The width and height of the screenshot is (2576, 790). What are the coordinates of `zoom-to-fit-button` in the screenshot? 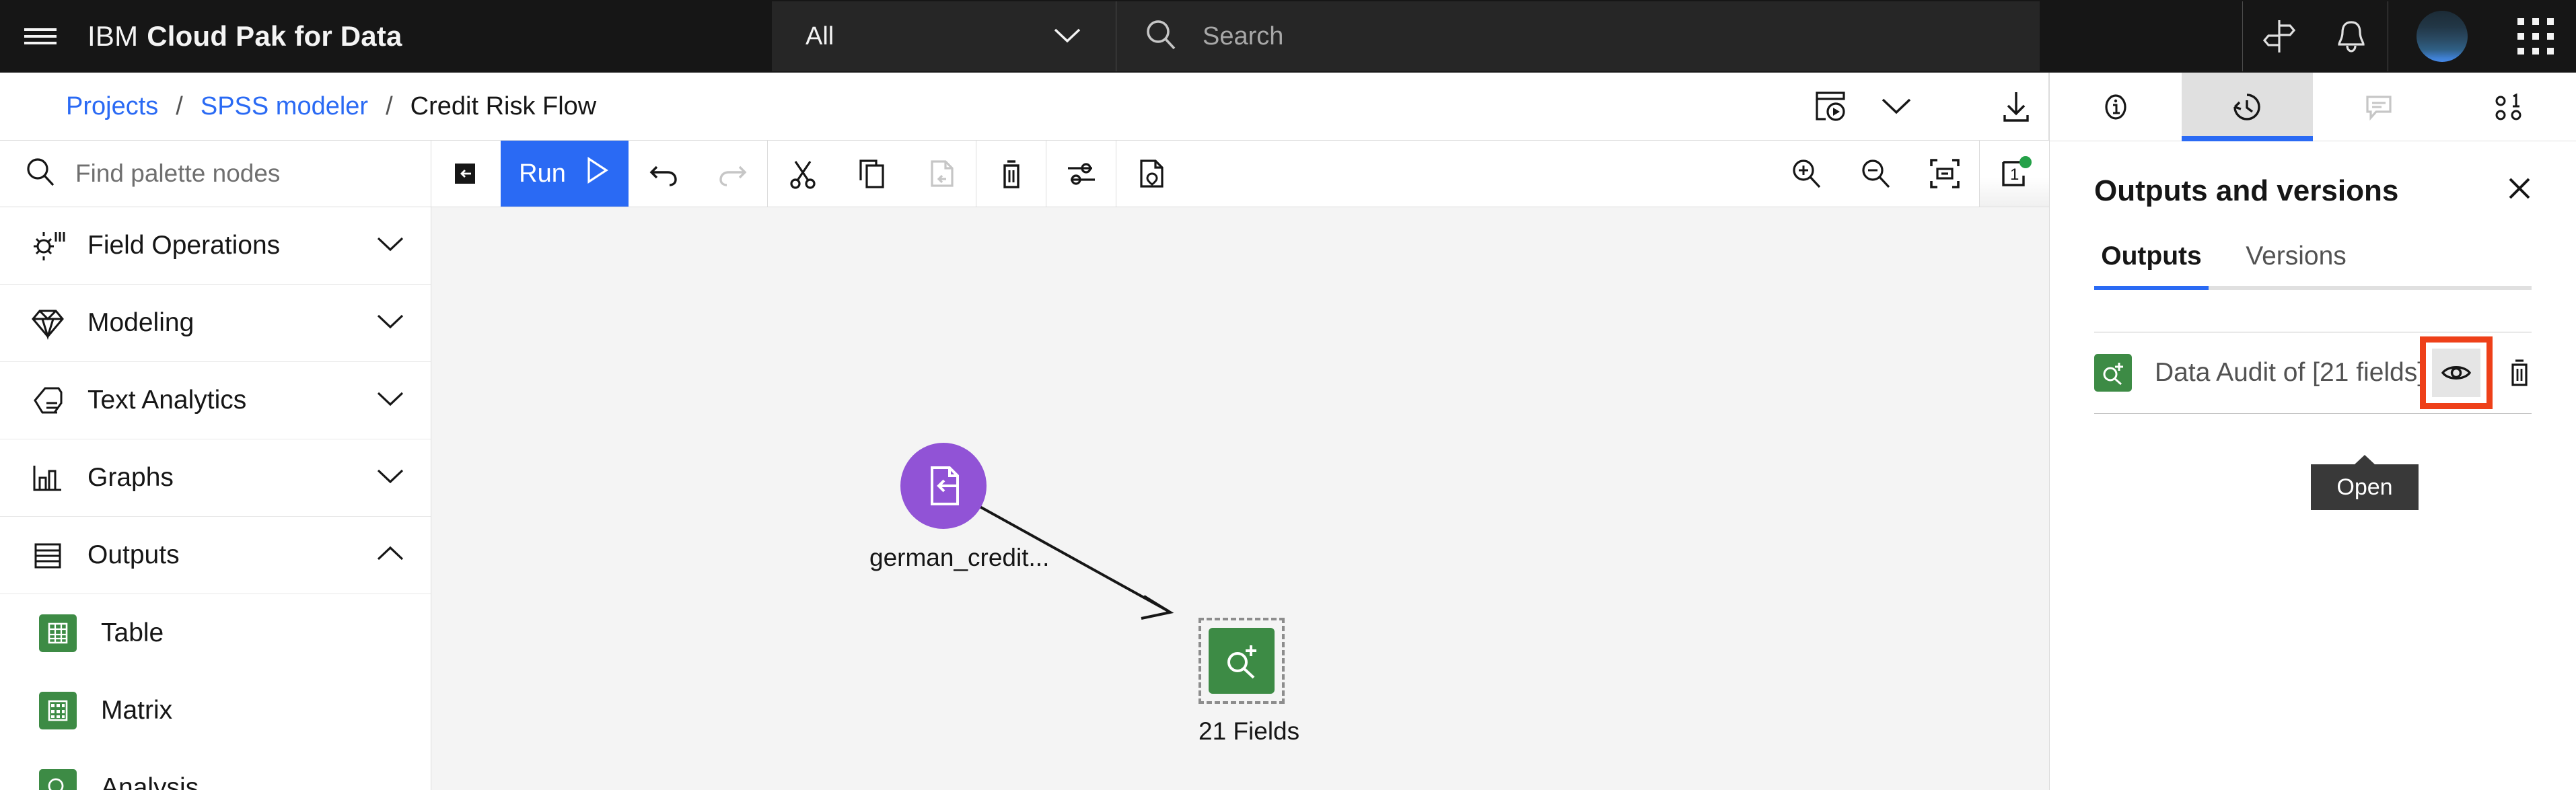 It's located at (1944, 174).